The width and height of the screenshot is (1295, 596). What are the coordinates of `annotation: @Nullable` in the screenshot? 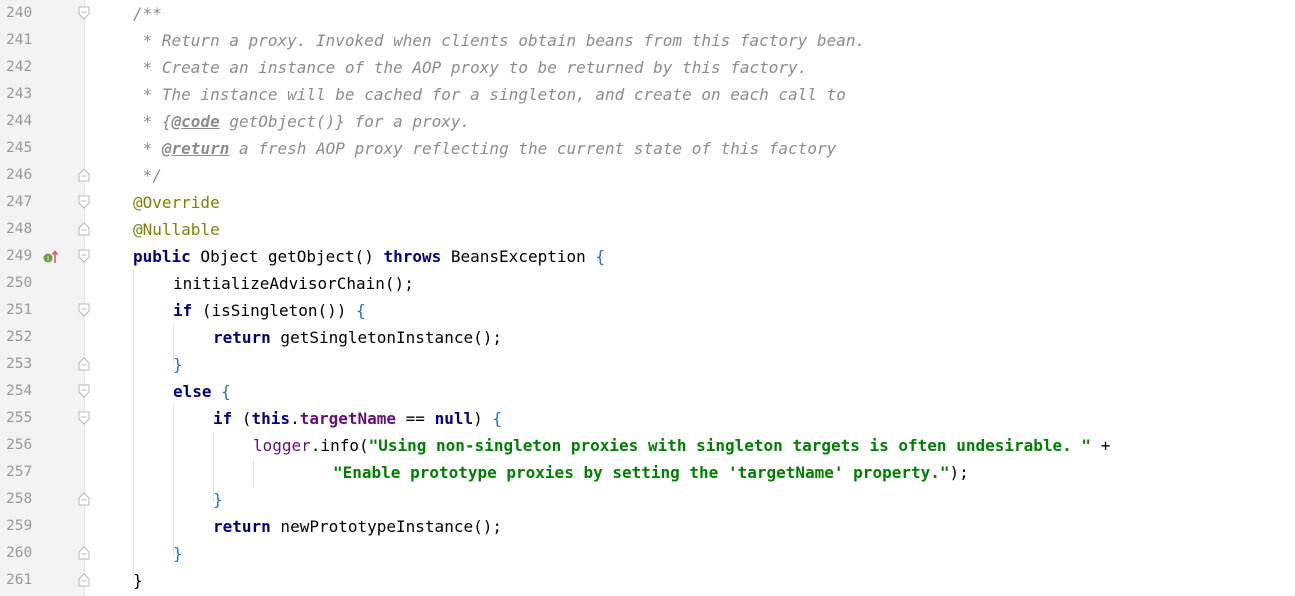 It's located at (176, 229).